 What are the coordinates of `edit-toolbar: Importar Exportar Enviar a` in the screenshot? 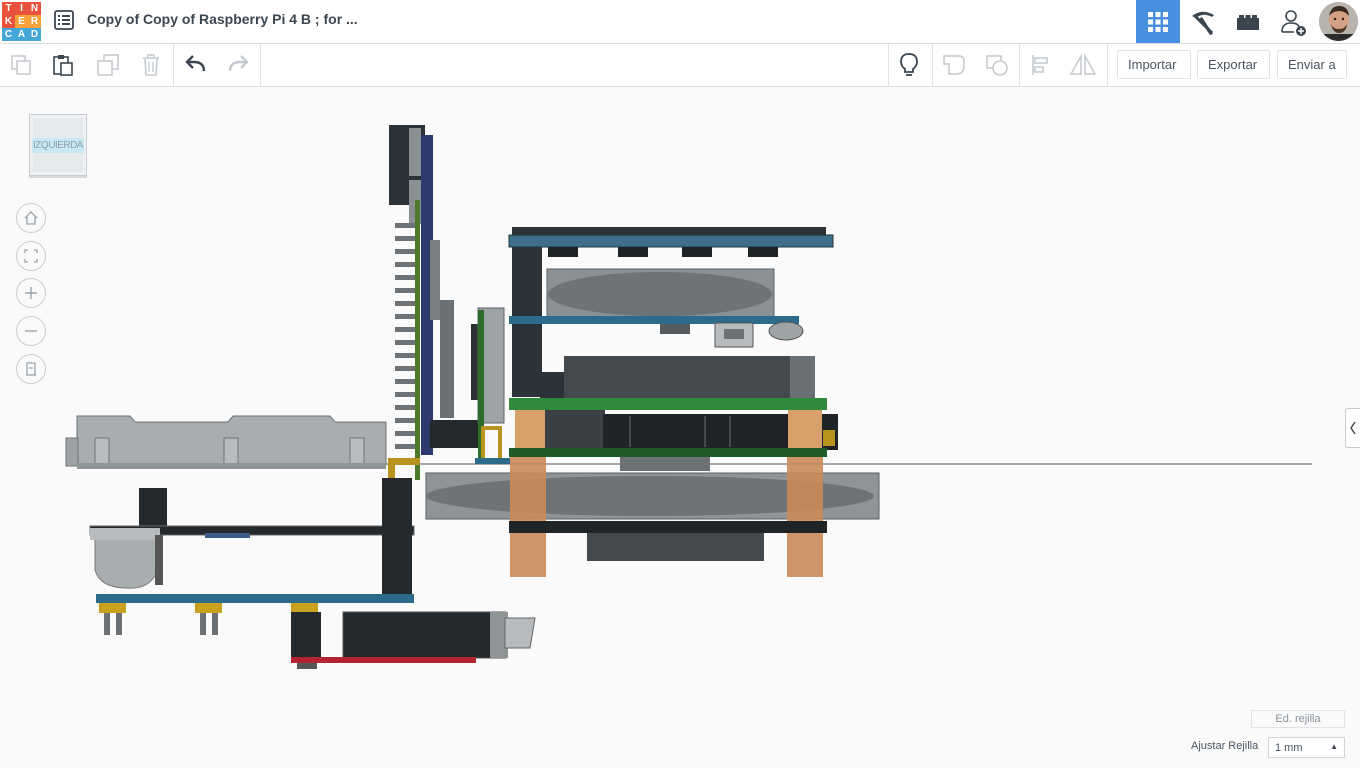 It's located at (680, 65).